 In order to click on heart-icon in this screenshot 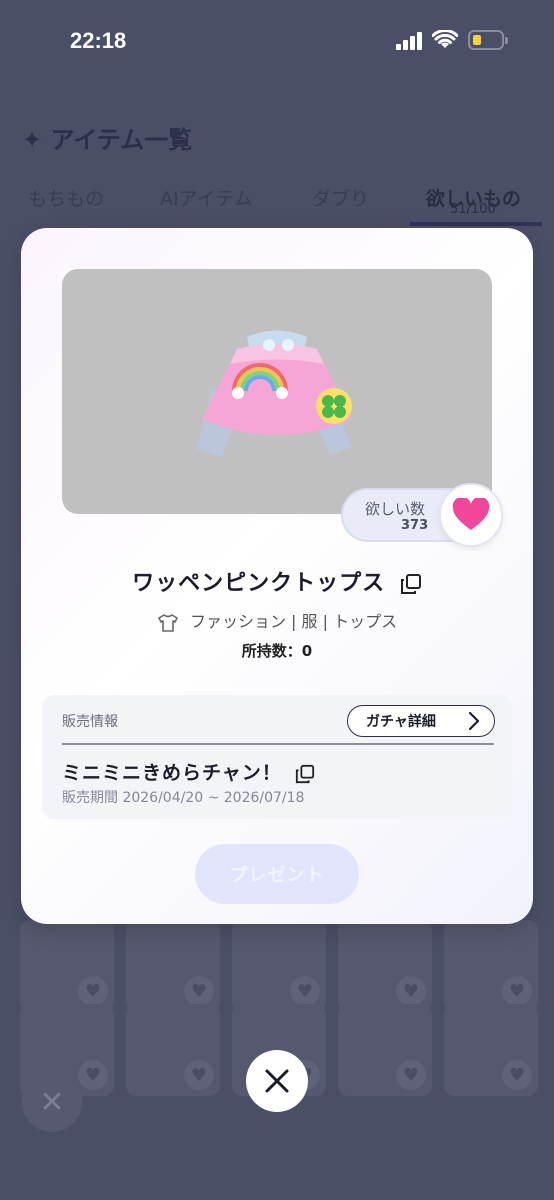, I will do `click(471, 514)`.